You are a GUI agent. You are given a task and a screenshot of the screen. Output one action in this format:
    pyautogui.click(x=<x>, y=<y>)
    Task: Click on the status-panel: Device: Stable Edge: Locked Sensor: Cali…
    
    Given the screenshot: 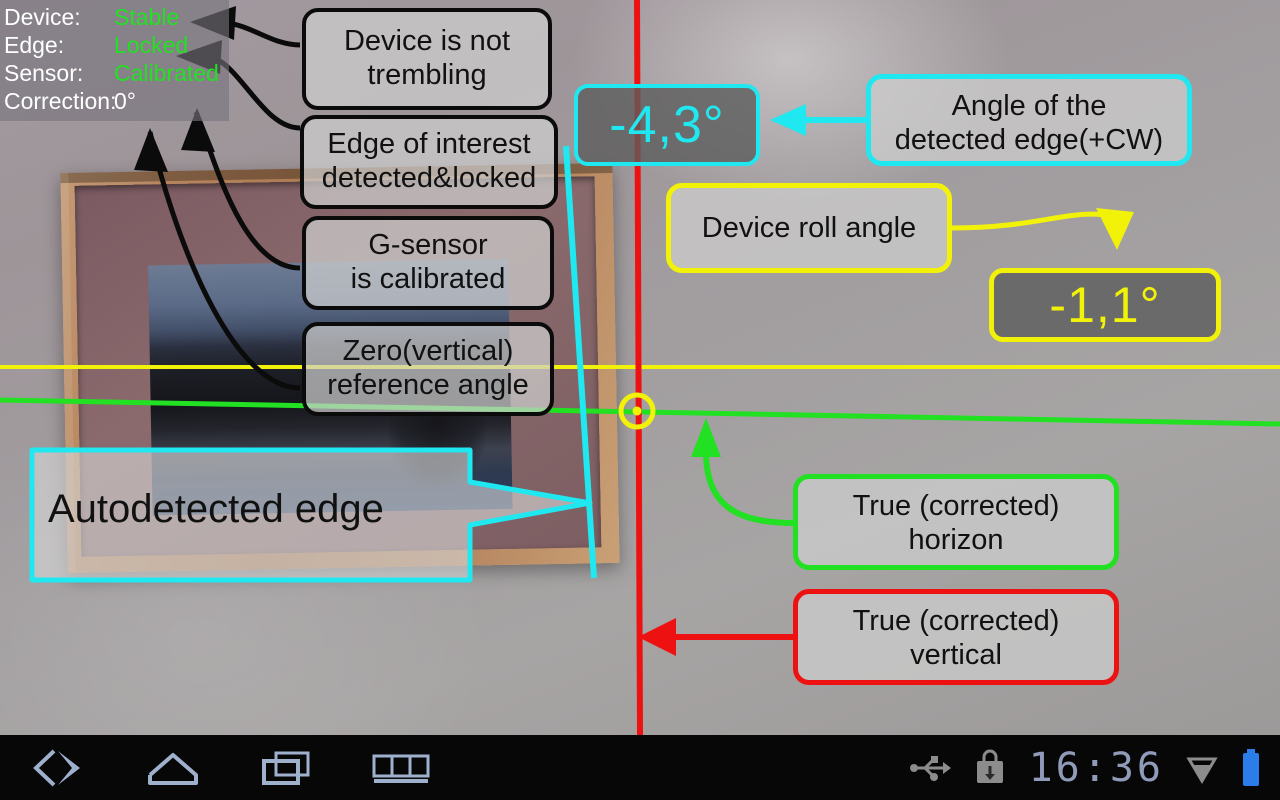 What is the action you would take?
    pyautogui.click(x=114, y=61)
    